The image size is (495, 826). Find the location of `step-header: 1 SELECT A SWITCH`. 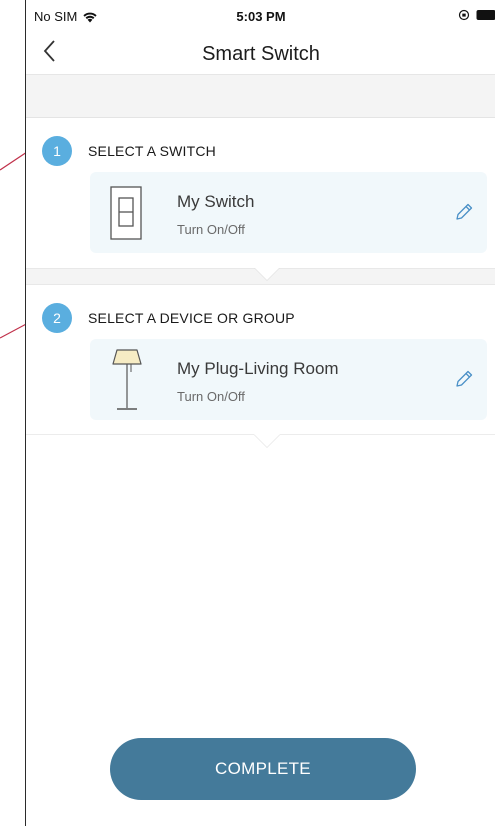

step-header: 1 SELECT A SWITCH is located at coordinates (129, 151).